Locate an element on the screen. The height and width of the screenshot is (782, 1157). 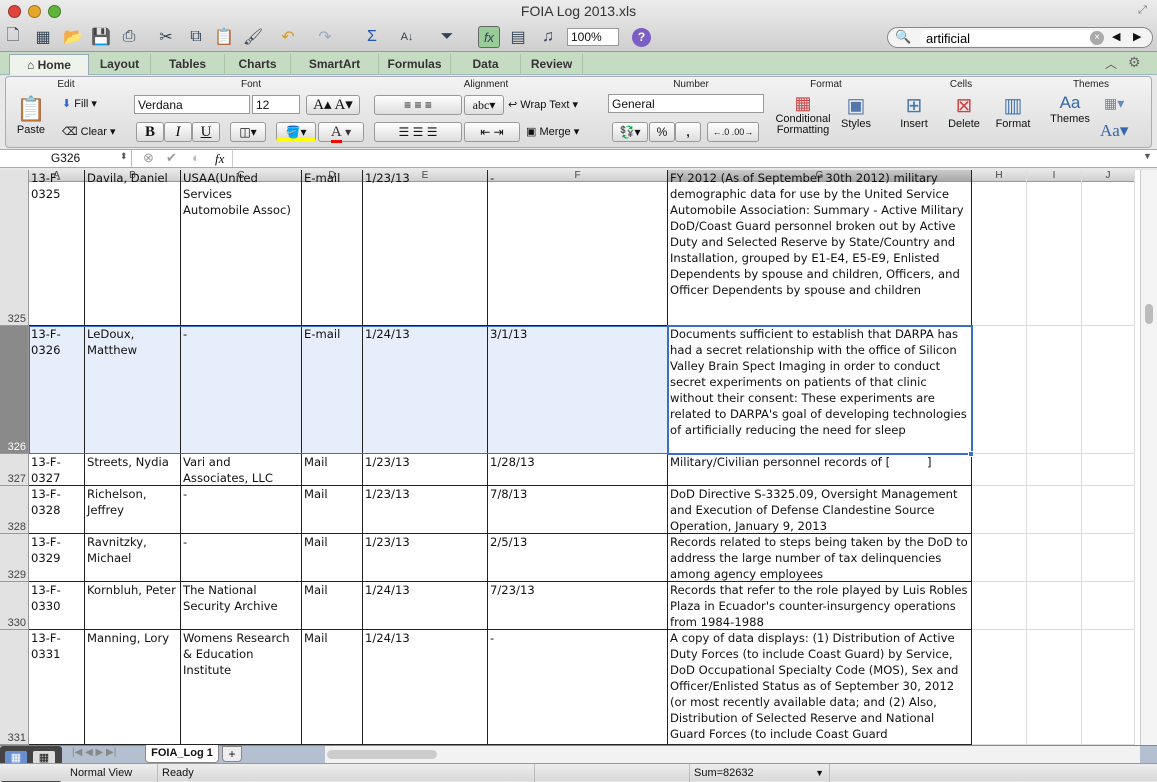
cell-e328: 1/23/13 is located at coordinates (425, 510).